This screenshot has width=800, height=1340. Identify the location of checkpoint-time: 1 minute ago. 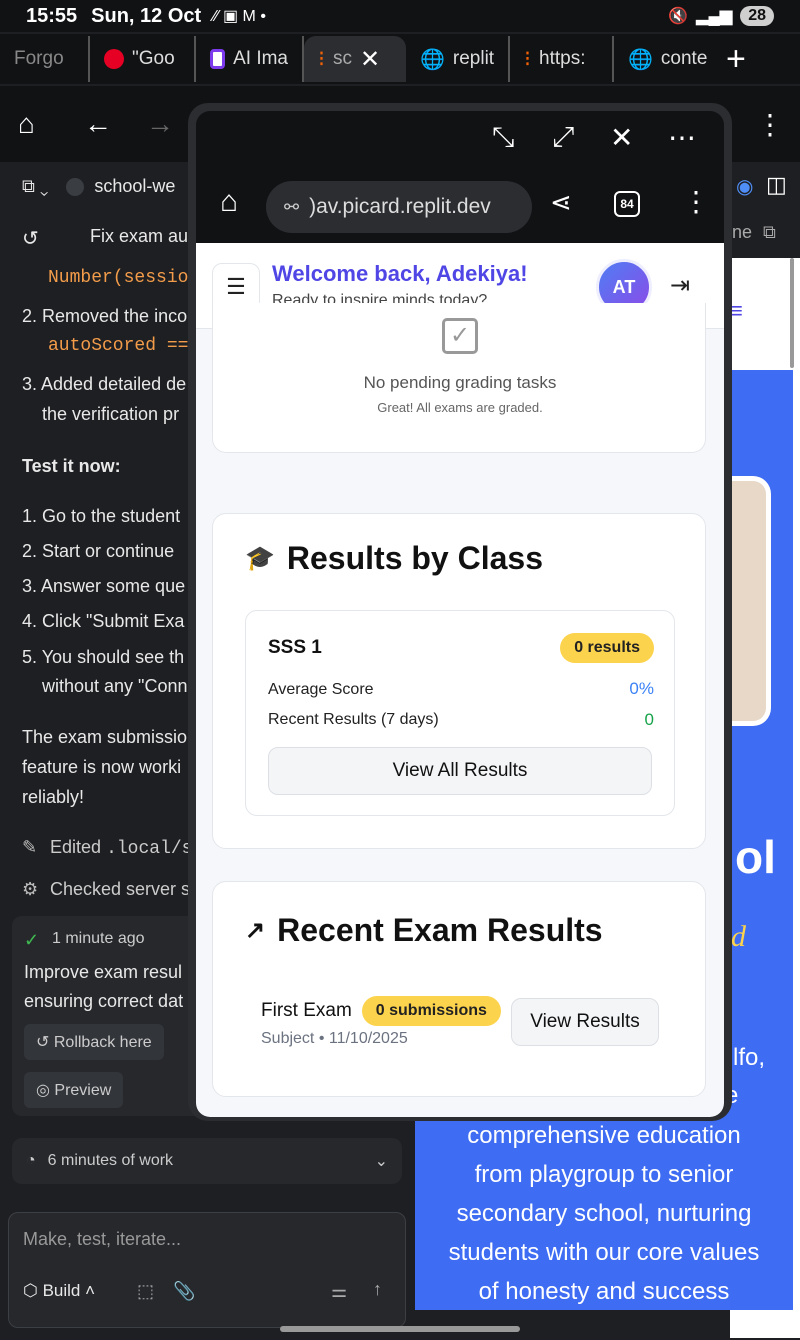
(98, 938).